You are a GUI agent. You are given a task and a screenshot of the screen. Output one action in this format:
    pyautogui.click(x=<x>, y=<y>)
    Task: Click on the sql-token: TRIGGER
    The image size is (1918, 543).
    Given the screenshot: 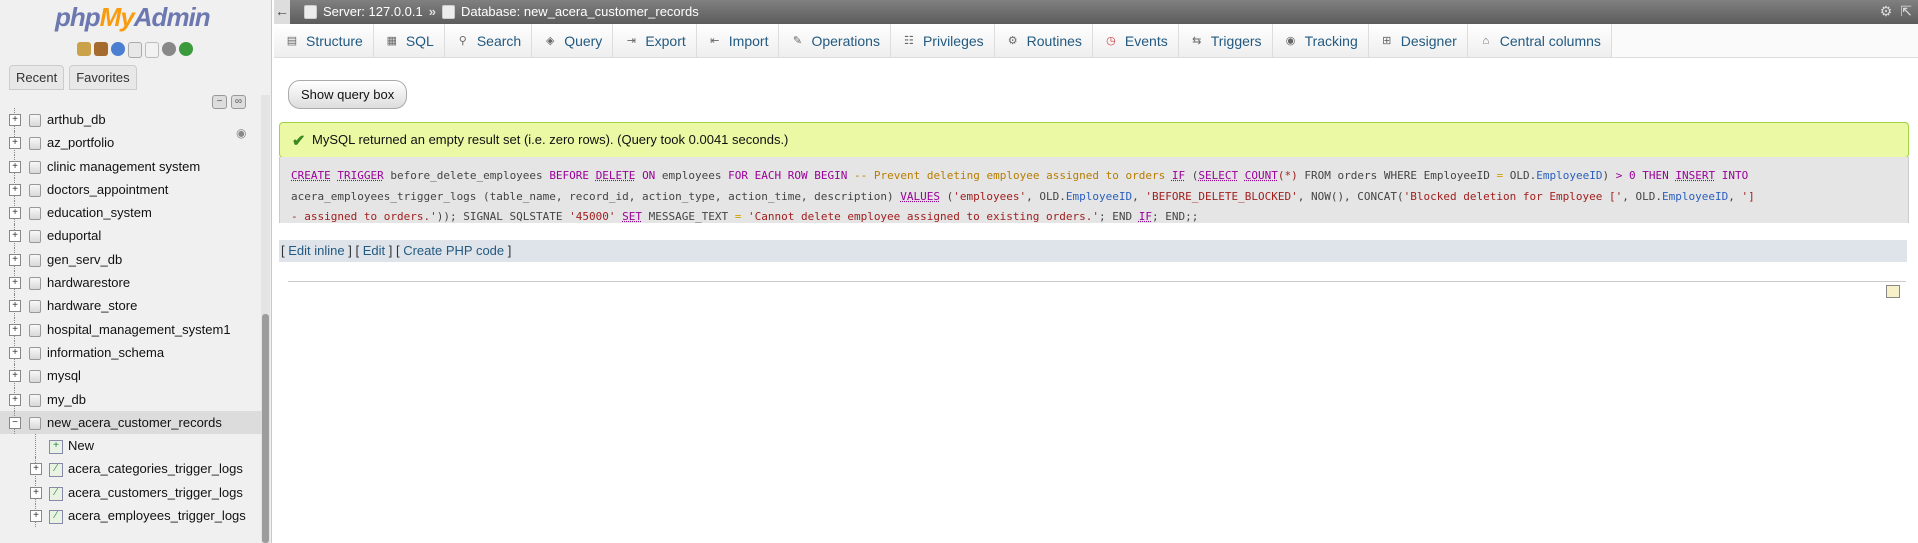 What is the action you would take?
    pyautogui.click(x=360, y=175)
    